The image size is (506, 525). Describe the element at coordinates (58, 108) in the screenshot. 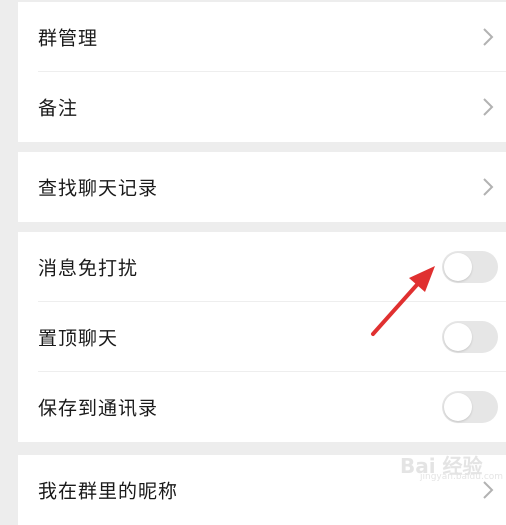

I see `remark-label: 备注` at that location.